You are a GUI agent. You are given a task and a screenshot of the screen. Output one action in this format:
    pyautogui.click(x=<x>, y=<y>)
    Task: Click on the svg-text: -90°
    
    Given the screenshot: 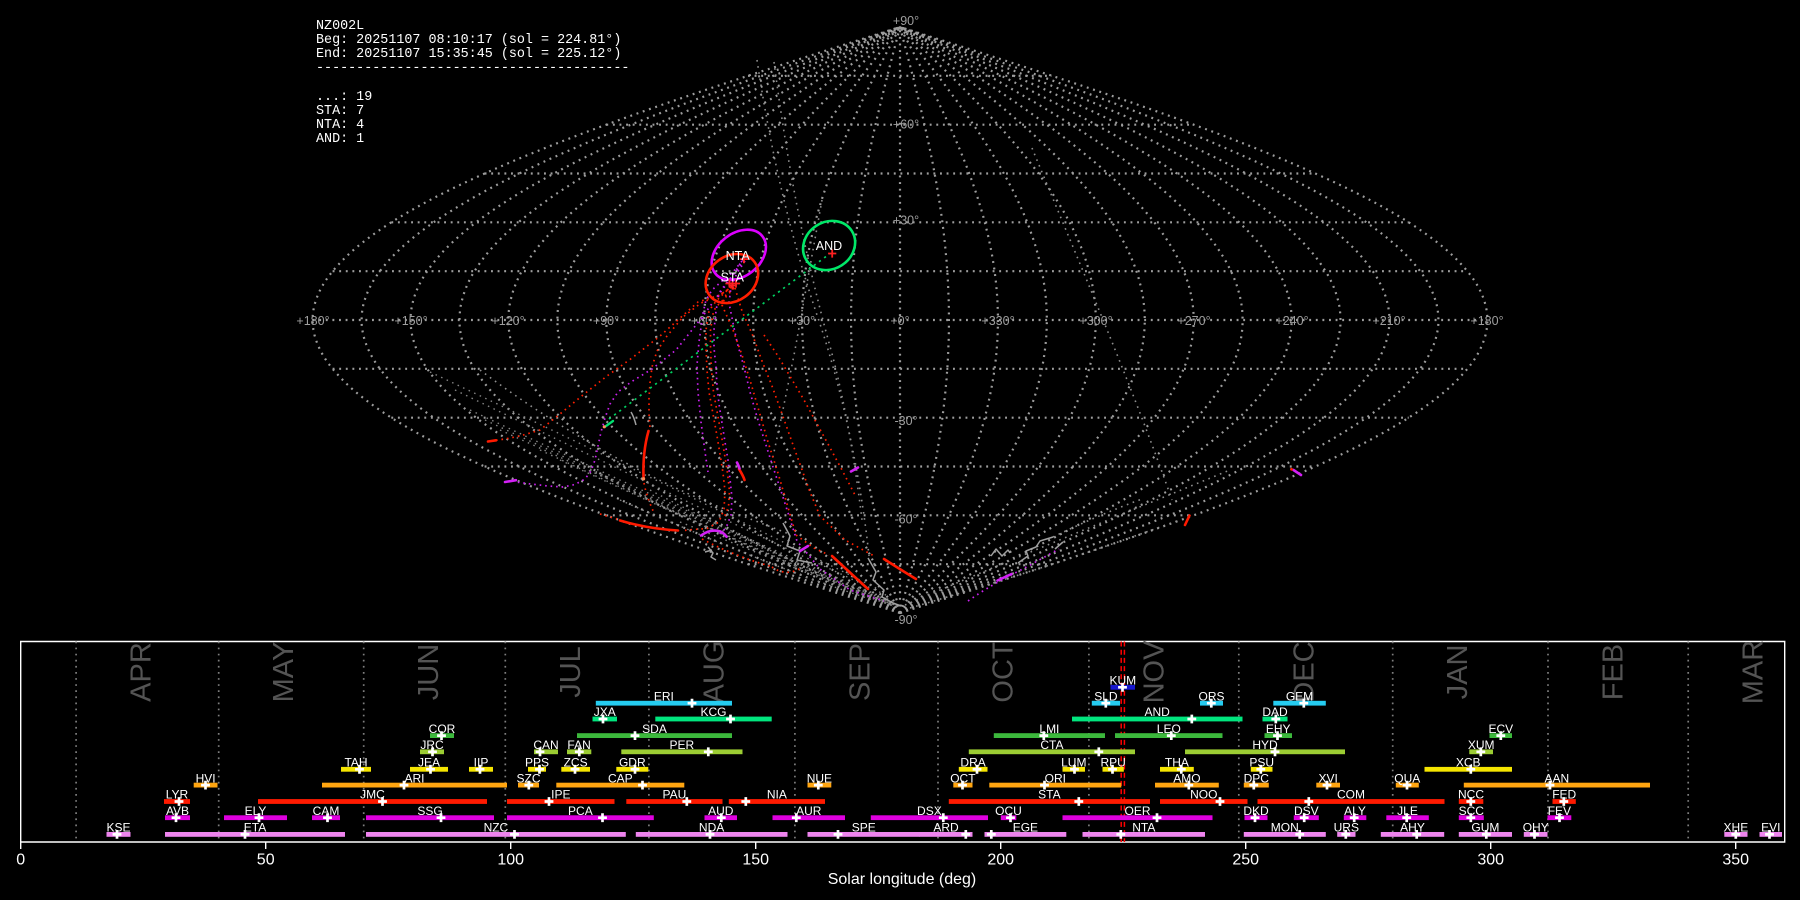 What is the action you would take?
    pyautogui.click(x=905, y=620)
    